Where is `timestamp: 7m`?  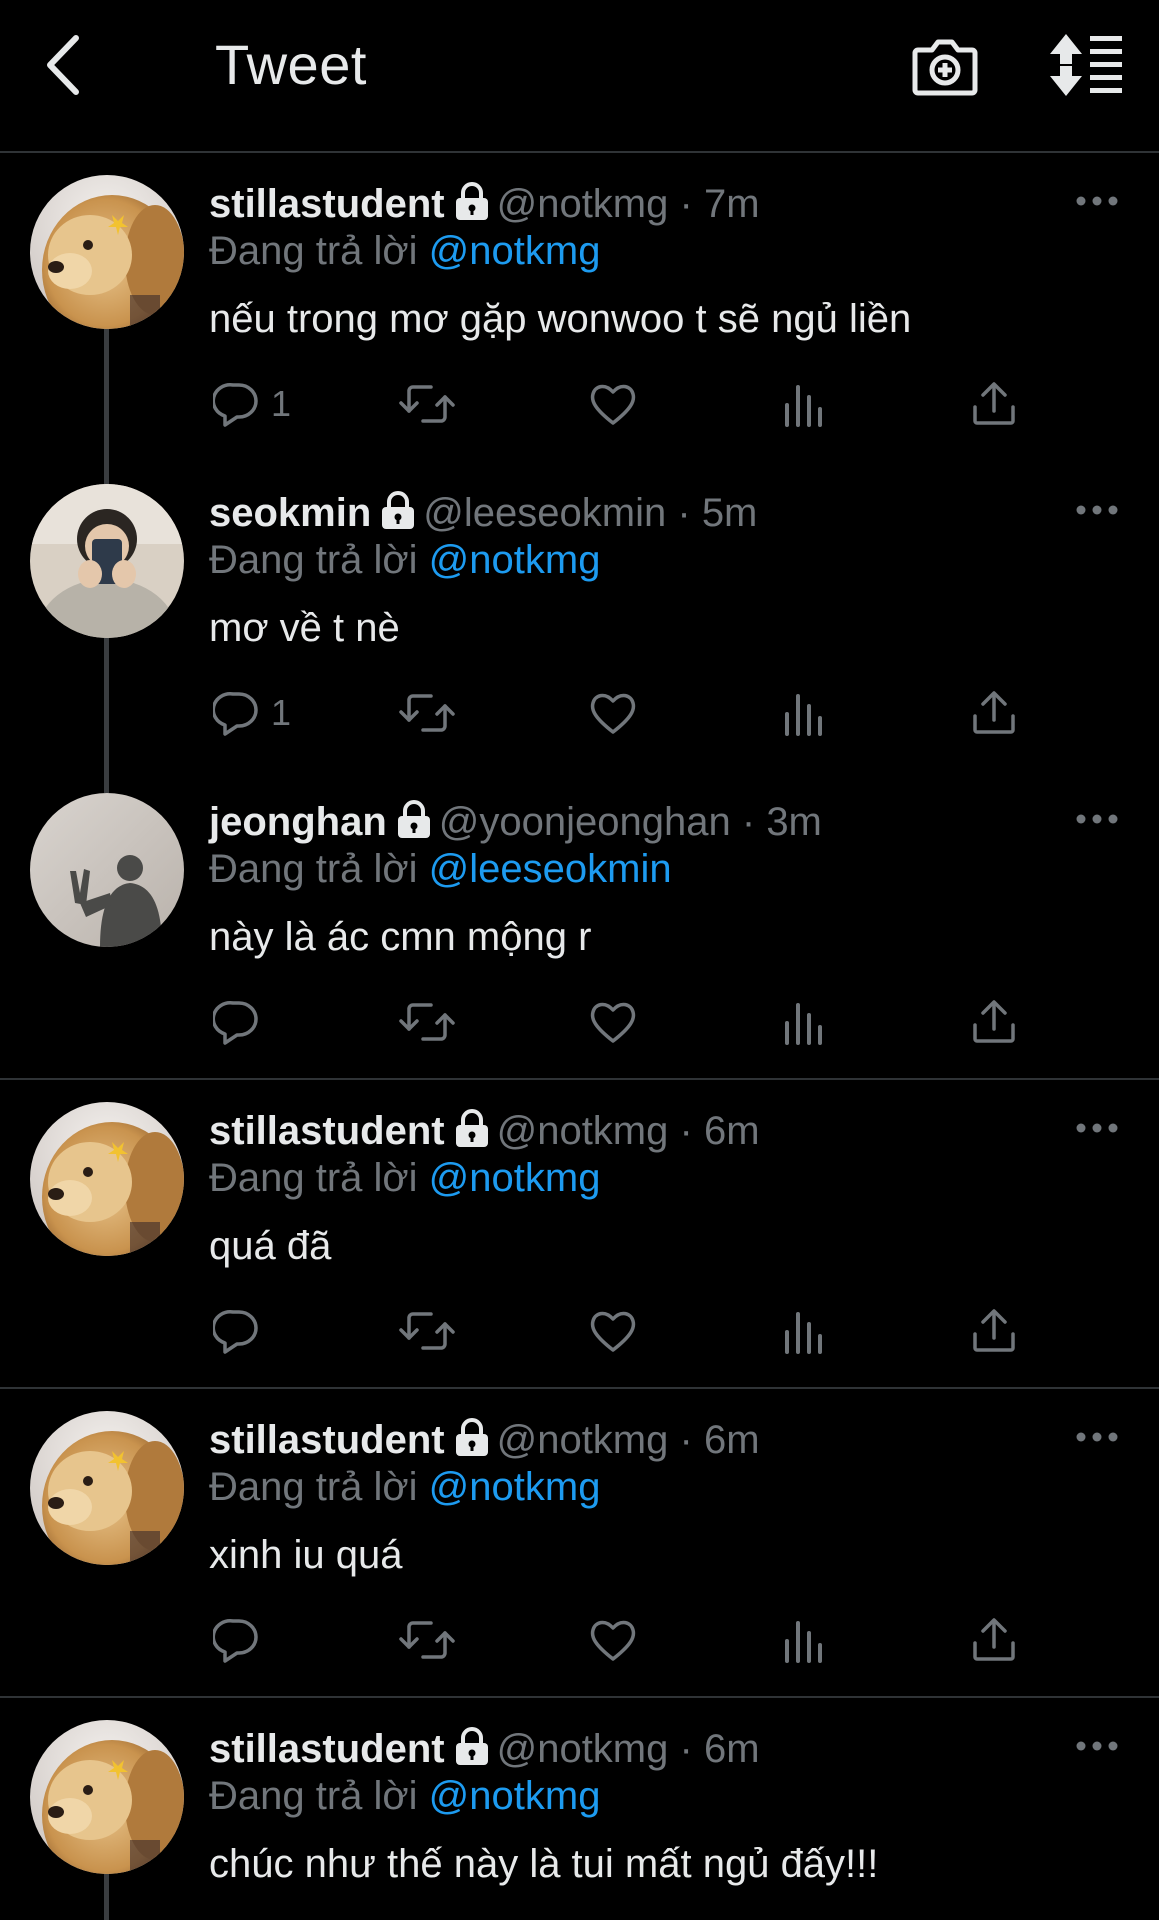
timestamp: 7m is located at coordinates (731, 204).